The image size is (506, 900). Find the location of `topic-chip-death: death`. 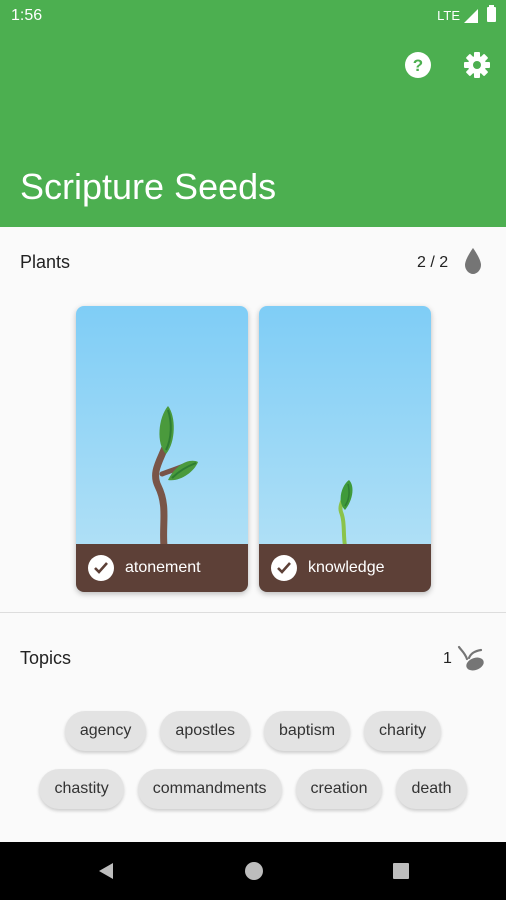

topic-chip-death: death is located at coordinates (431, 789).